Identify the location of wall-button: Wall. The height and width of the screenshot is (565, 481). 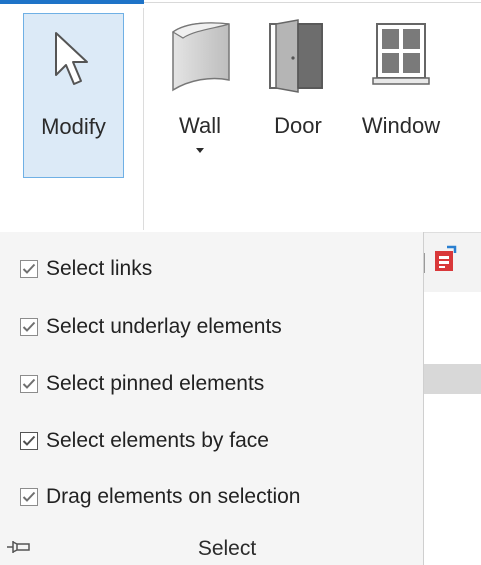
(200, 95).